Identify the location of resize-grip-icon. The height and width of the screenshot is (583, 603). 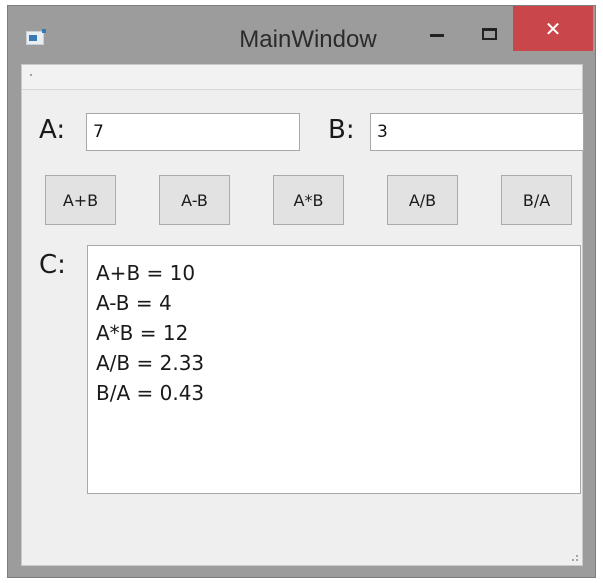
(573, 556).